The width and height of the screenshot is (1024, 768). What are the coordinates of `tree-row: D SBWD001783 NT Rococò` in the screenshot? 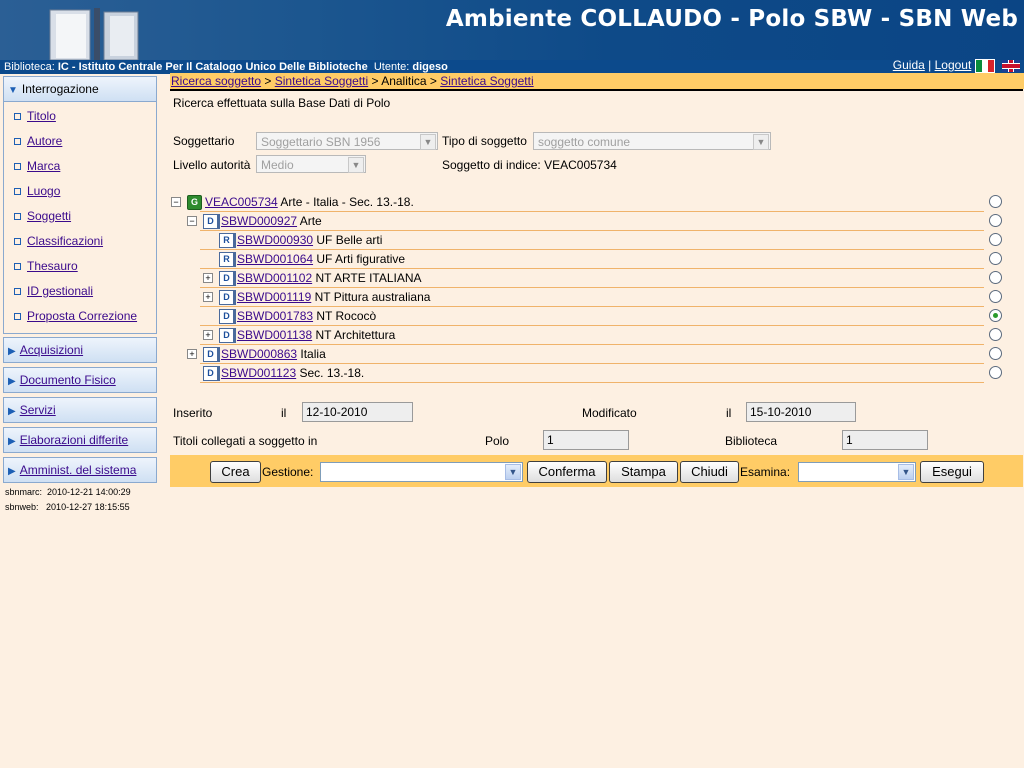 It's located at (586, 316).